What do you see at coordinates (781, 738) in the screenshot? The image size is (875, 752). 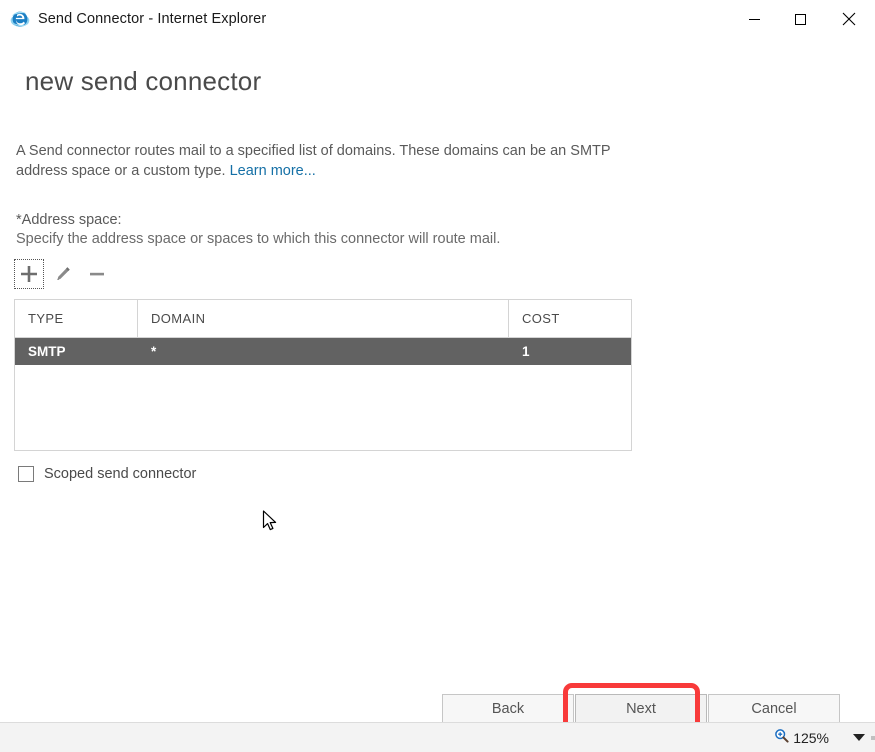 I see `magnifier-zoom-icon` at bounding box center [781, 738].